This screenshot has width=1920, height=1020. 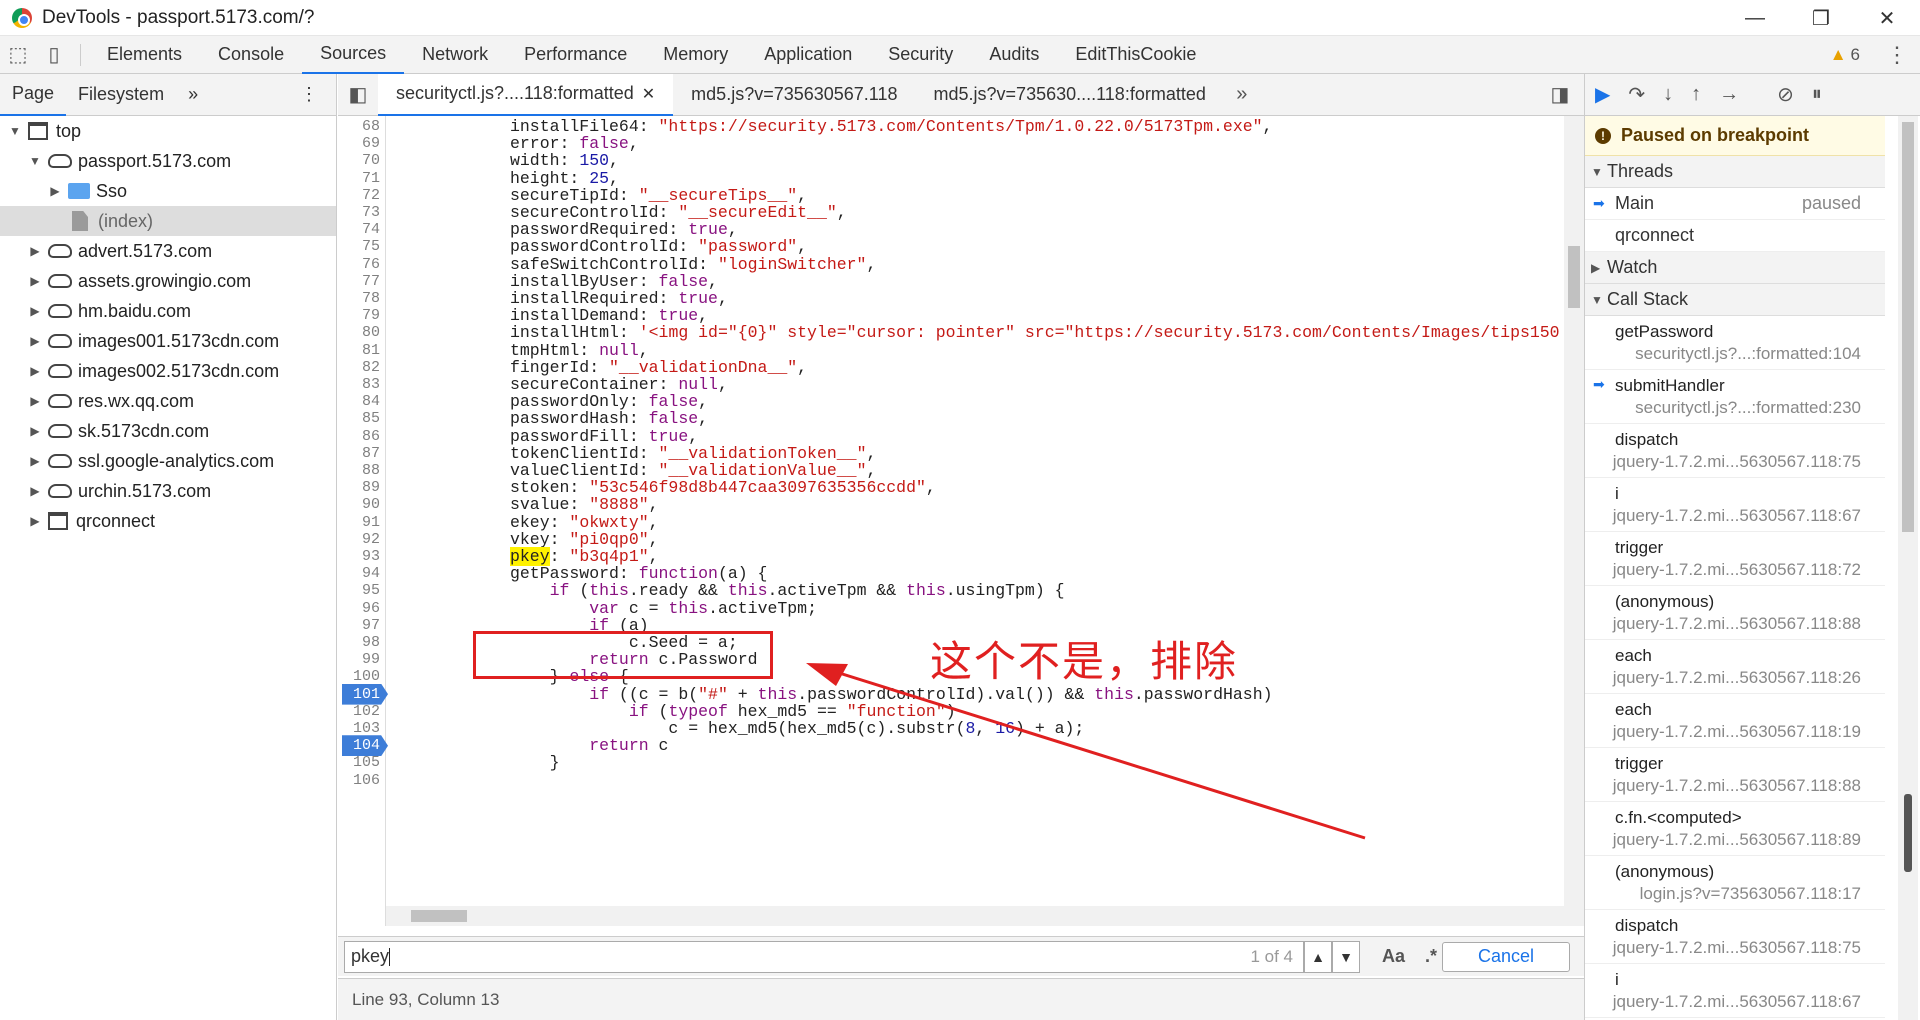 What do you see at coordinates (54, 55) in the screenshot?
I see `device-toggle-icon: ▯` at bounding box center [54, 55].